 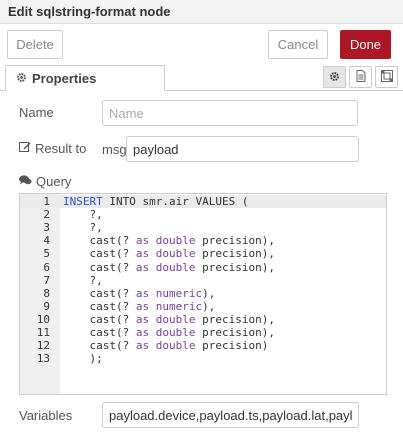 I want to click on line-number: 1, so click(x=46, y=201).